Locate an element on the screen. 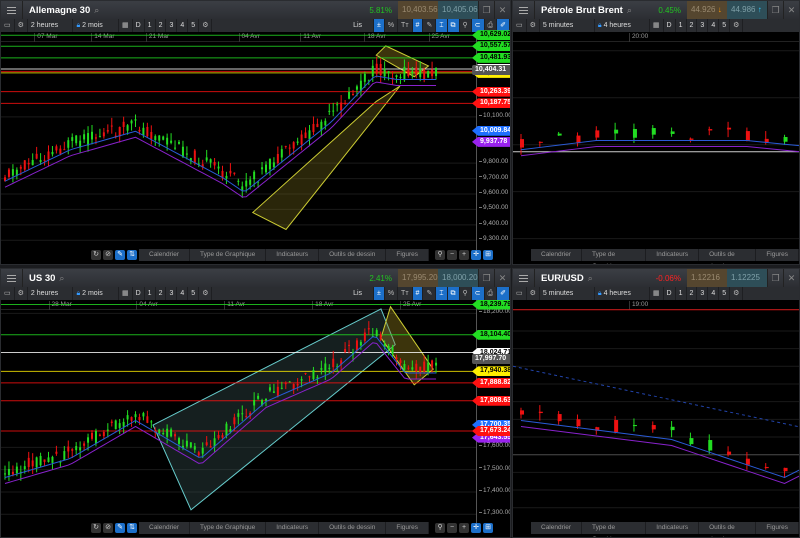 The width and height of the screenshot is (800, 538). moving-average-purple is located at coordinates (659, 151).